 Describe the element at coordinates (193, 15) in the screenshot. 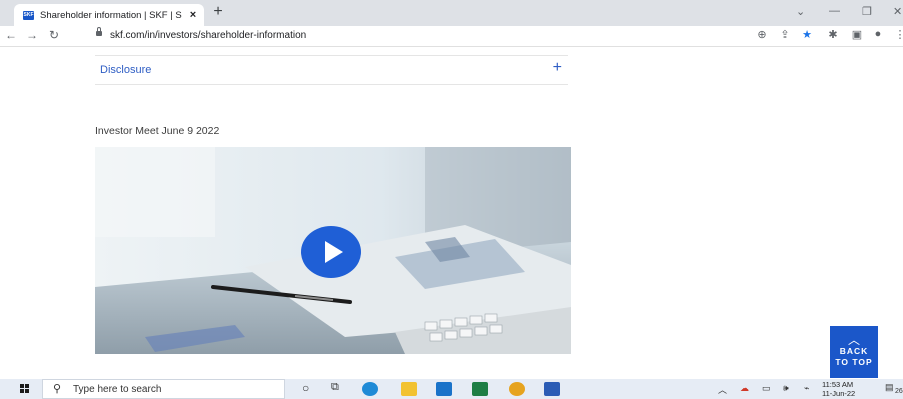

I see `tab-close-icon: ×` at that location.